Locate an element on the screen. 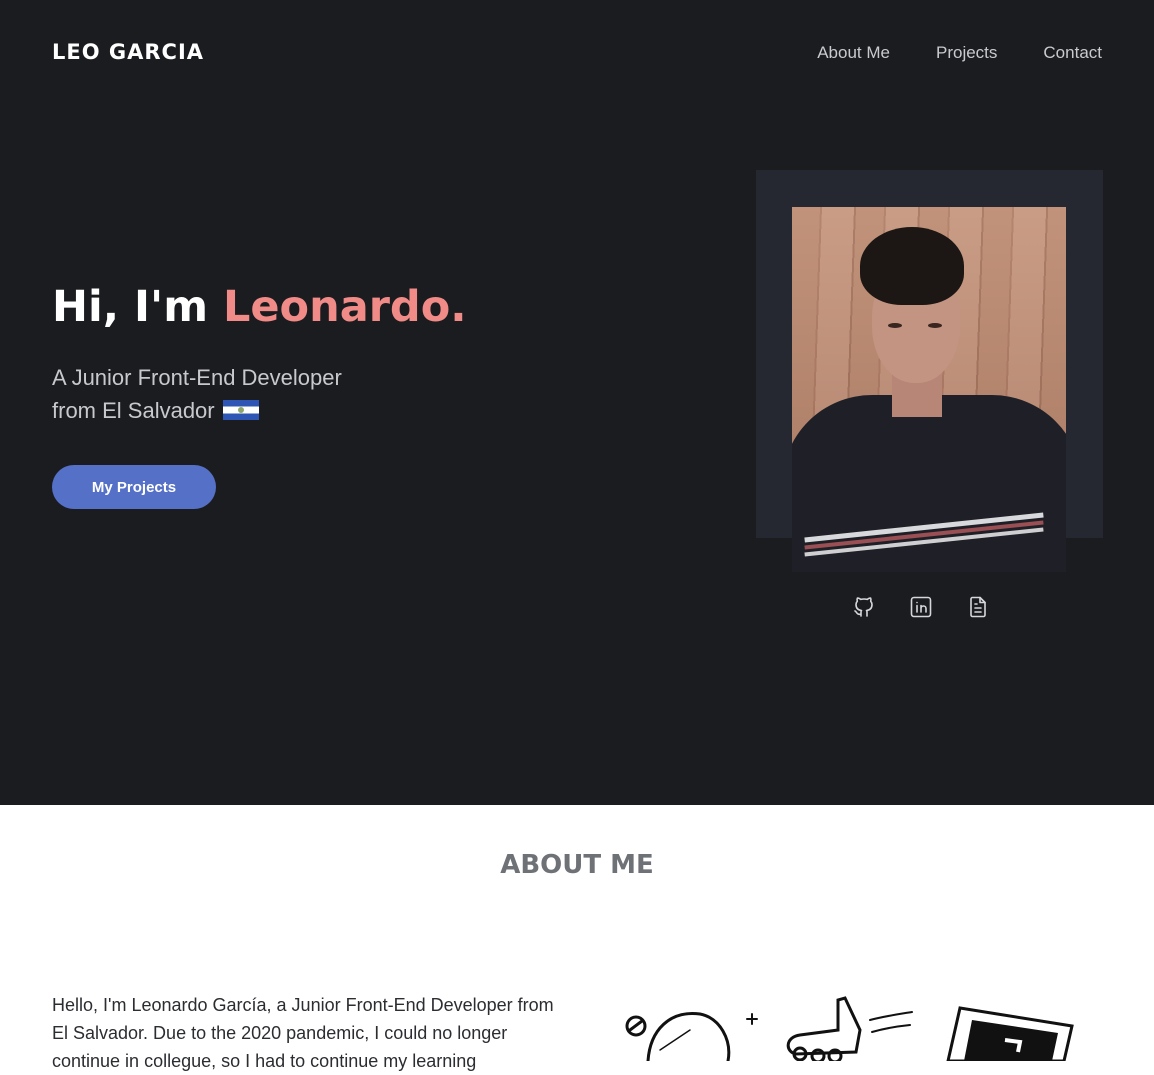  ball-line is located at coordinates (636, 1025).